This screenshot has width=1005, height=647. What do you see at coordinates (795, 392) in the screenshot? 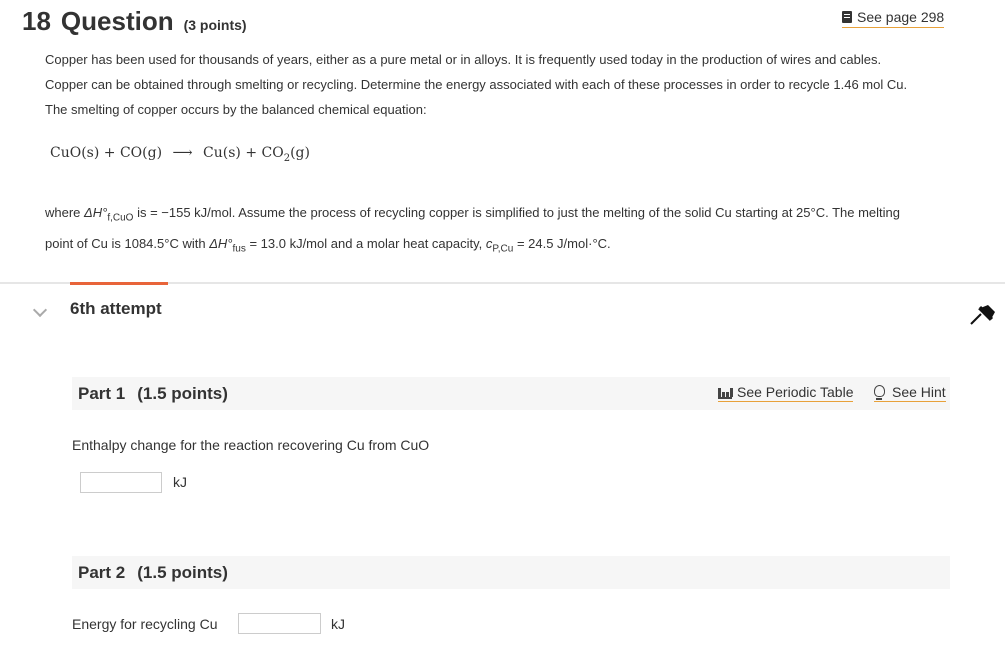
I see `periodic-table-label: See Periodic Table` at bounding box center [795, 392].